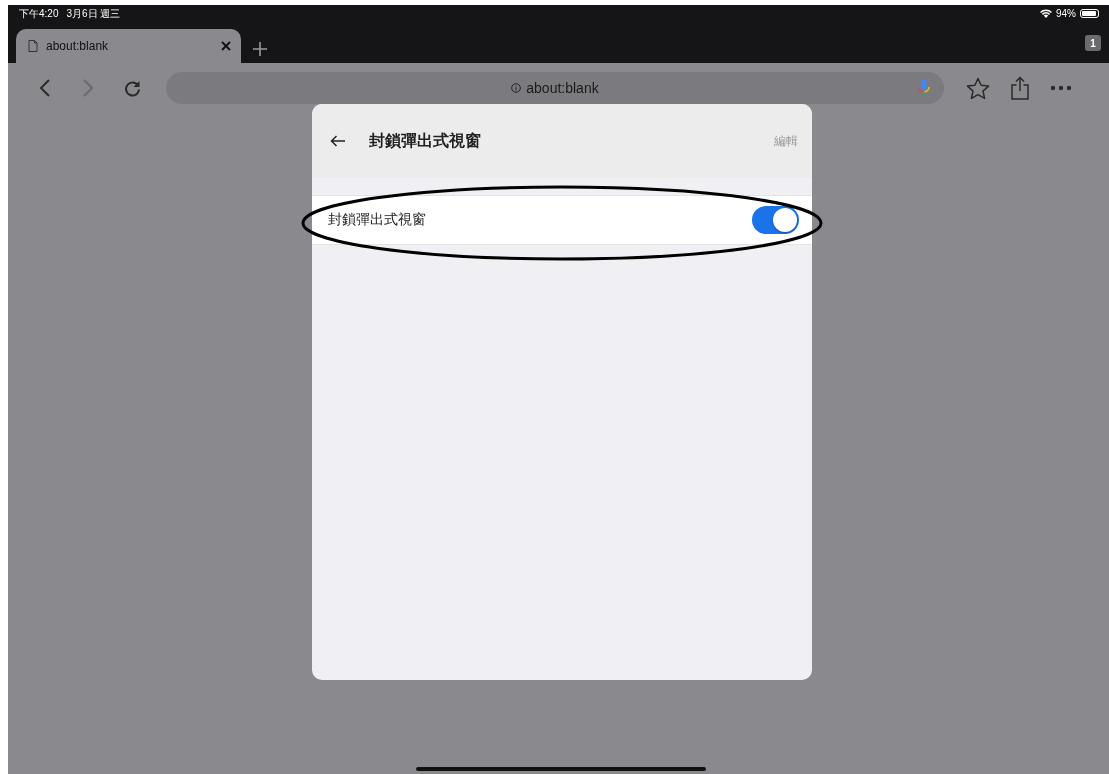  What do you see at coordinates (93, 13) in the screenshot?
I see `status-date: 3月6日 週三` at bounding box center [93, 13].